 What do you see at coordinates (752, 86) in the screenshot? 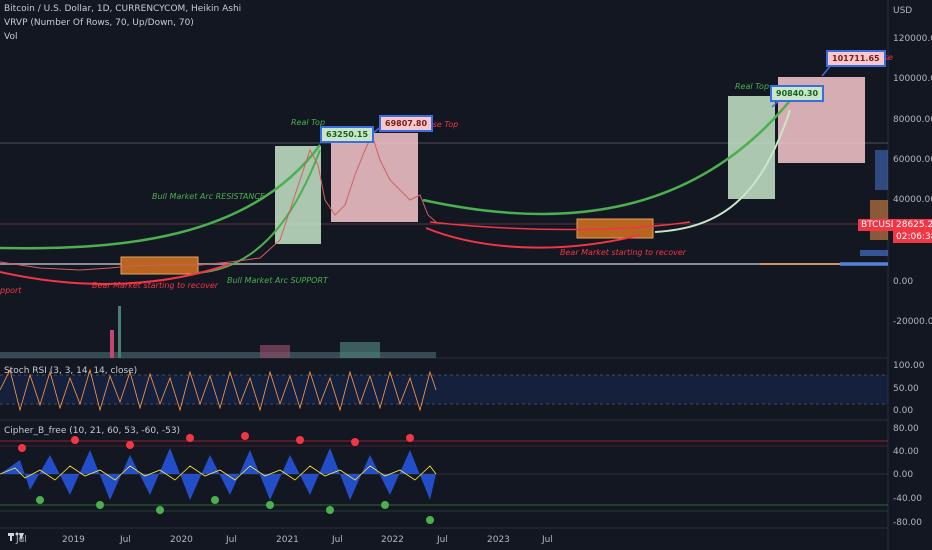
I see `real-top-label-2: Real Top` at bounding box center [752, 86].